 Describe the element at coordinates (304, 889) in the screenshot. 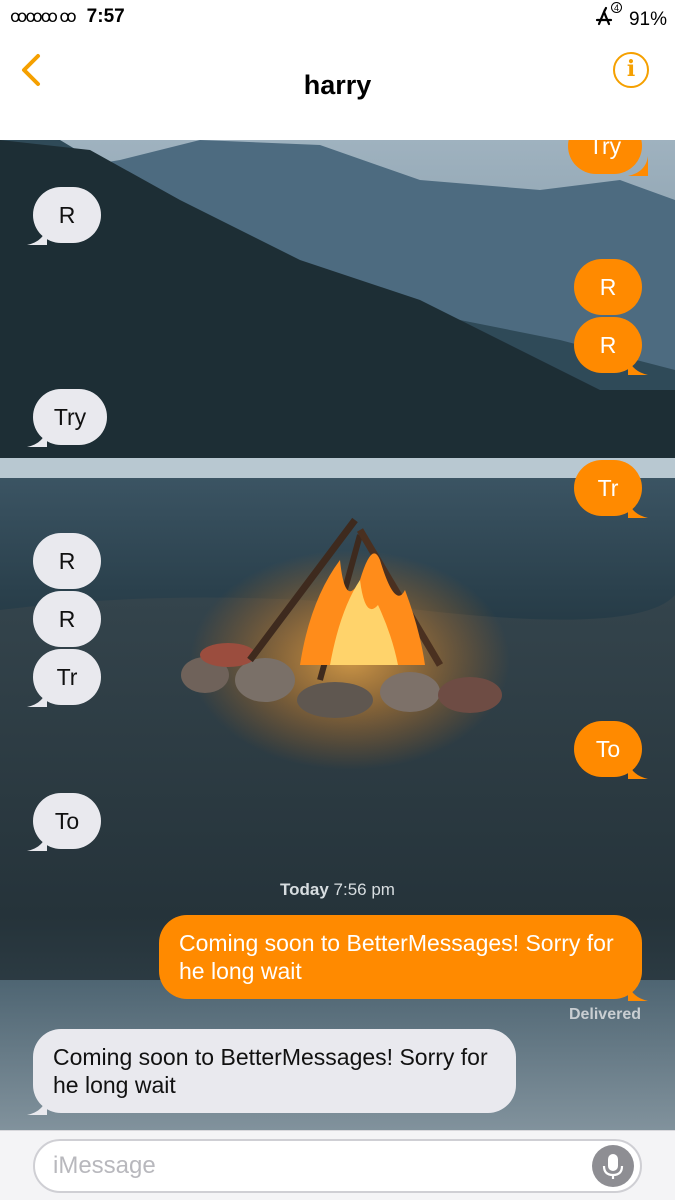

I see `timestamp-day: Today` at that location.